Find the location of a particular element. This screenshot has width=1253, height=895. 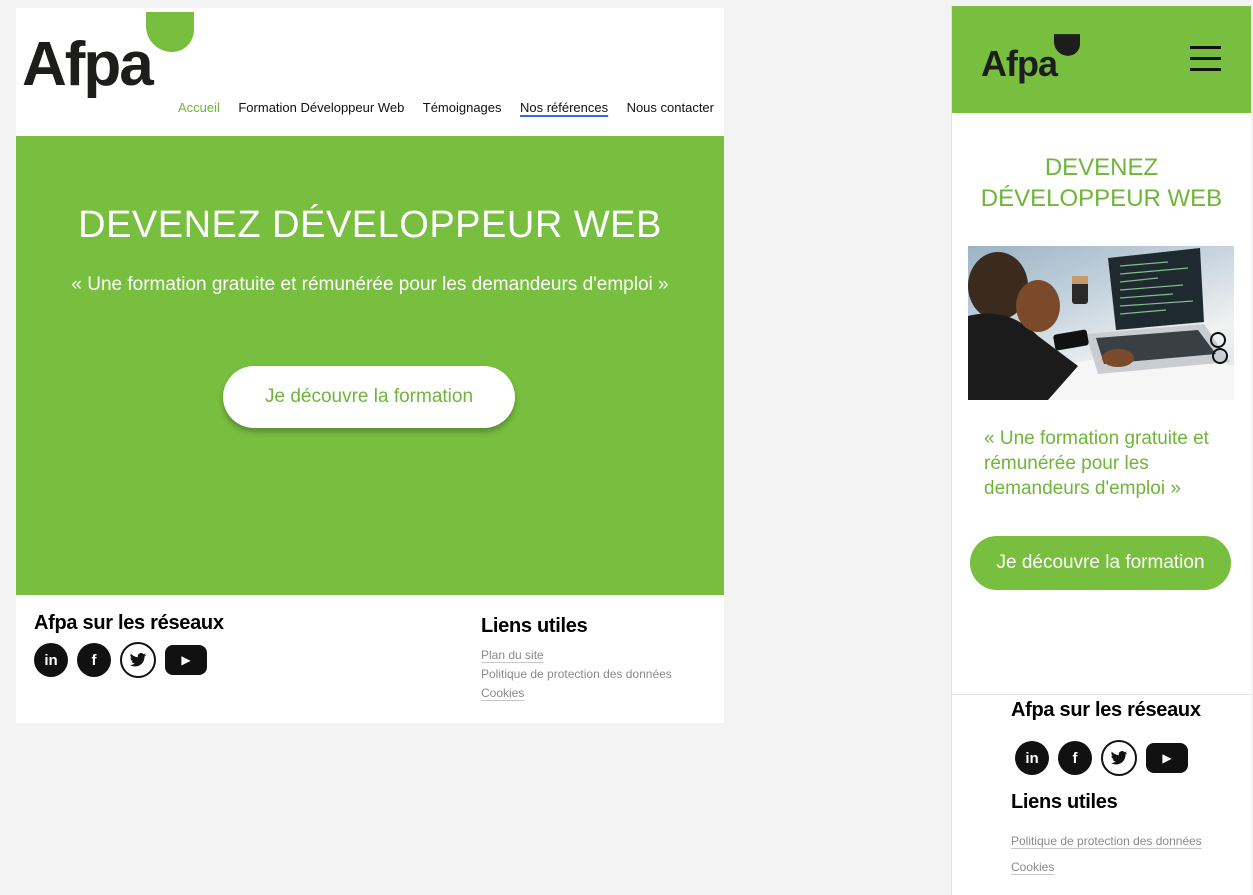

title-line-1: DEVENEZ is located at coordinates (1101, 167).